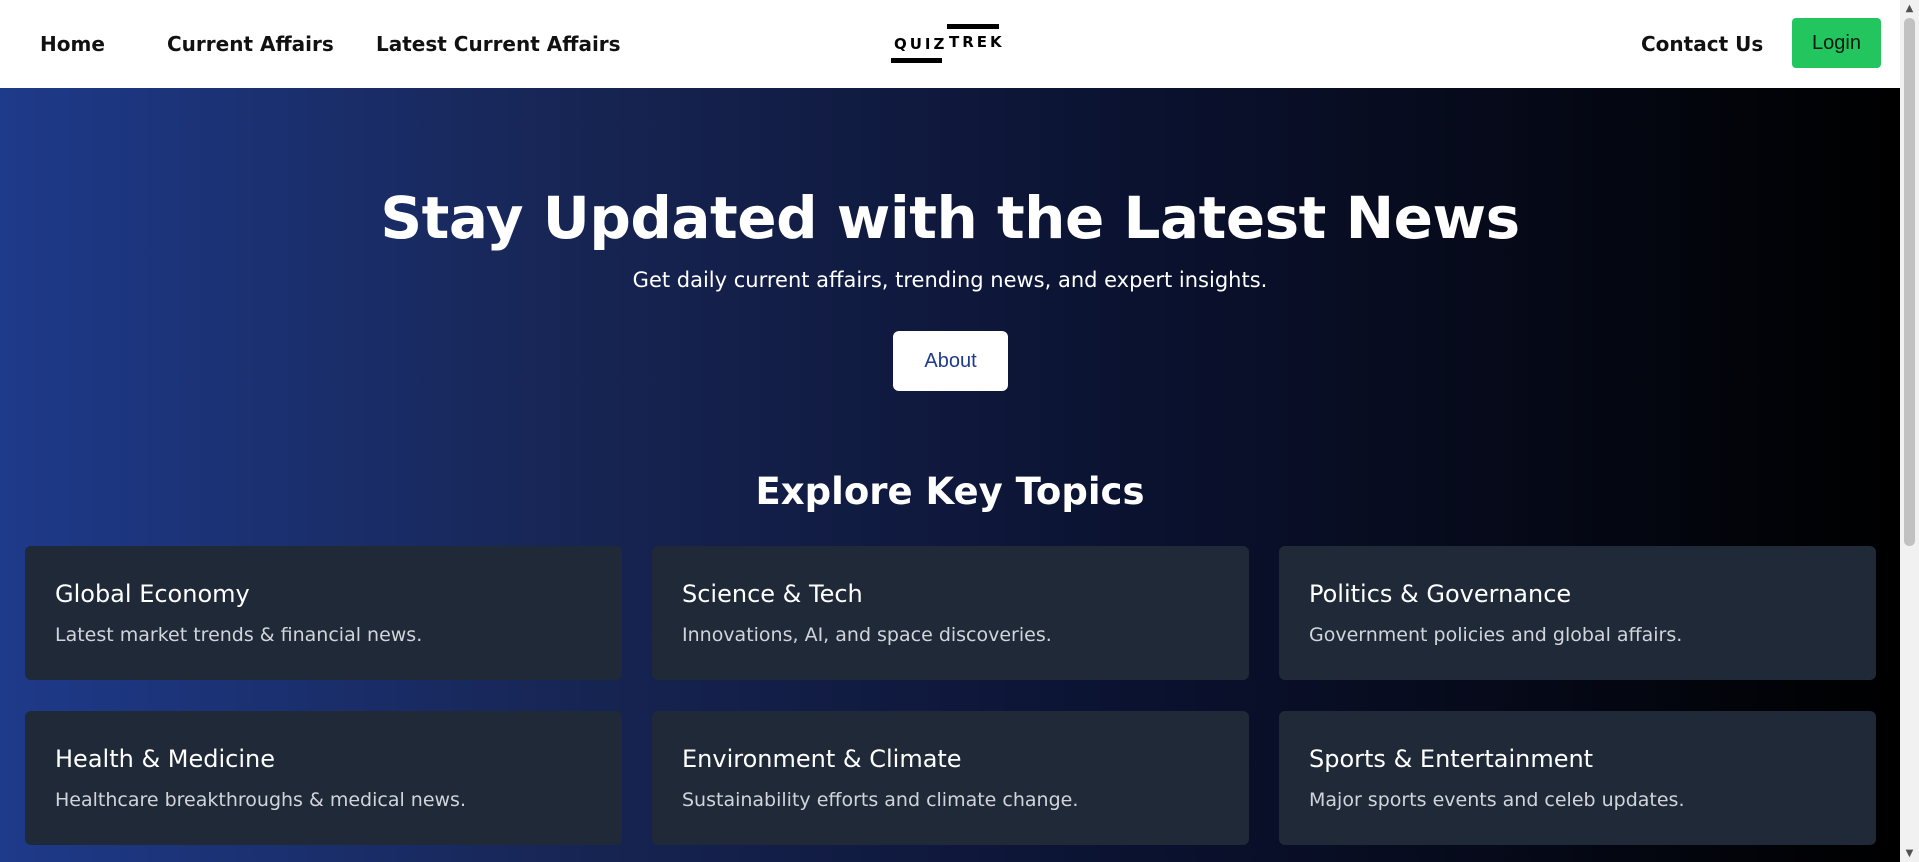 The image size is (1919, 862). I want to click on topics-heading: Explore Key Topics, so click(950, 491).